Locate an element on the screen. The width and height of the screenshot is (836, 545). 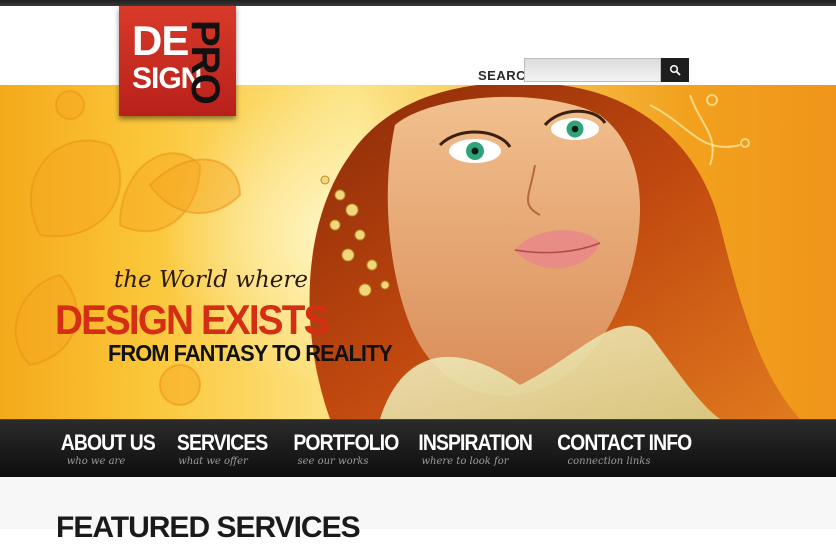
nav-item-services: SERVICES what we offer is located at coordinates (220, 449).